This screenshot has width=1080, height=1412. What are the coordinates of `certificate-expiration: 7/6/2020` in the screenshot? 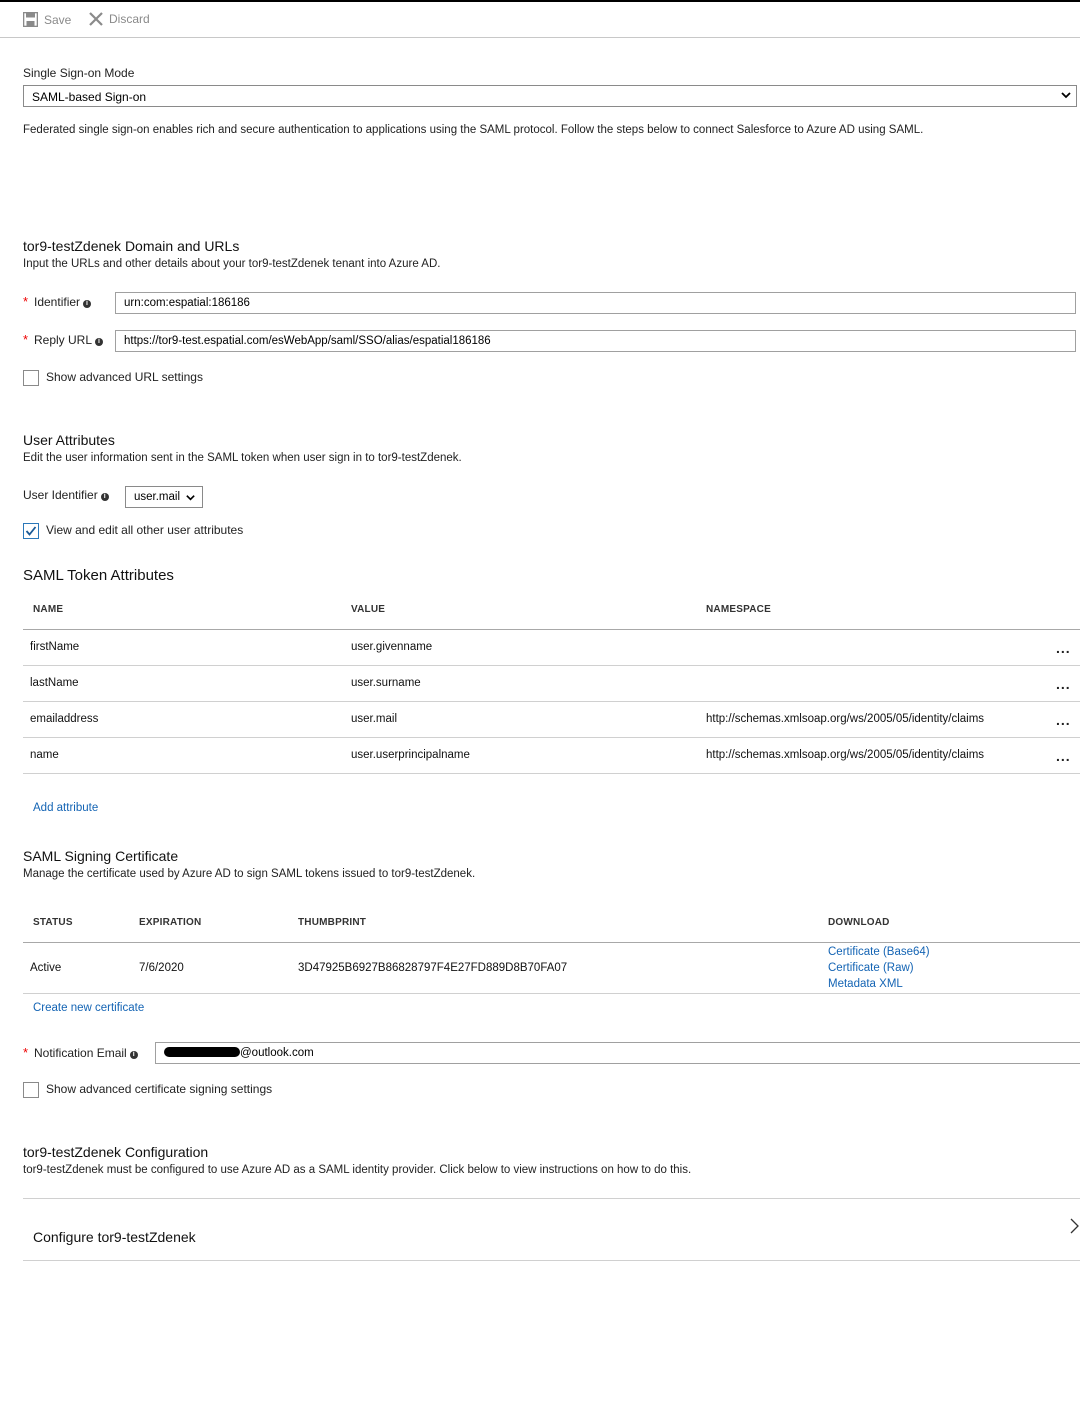 It's located at (161, 968).